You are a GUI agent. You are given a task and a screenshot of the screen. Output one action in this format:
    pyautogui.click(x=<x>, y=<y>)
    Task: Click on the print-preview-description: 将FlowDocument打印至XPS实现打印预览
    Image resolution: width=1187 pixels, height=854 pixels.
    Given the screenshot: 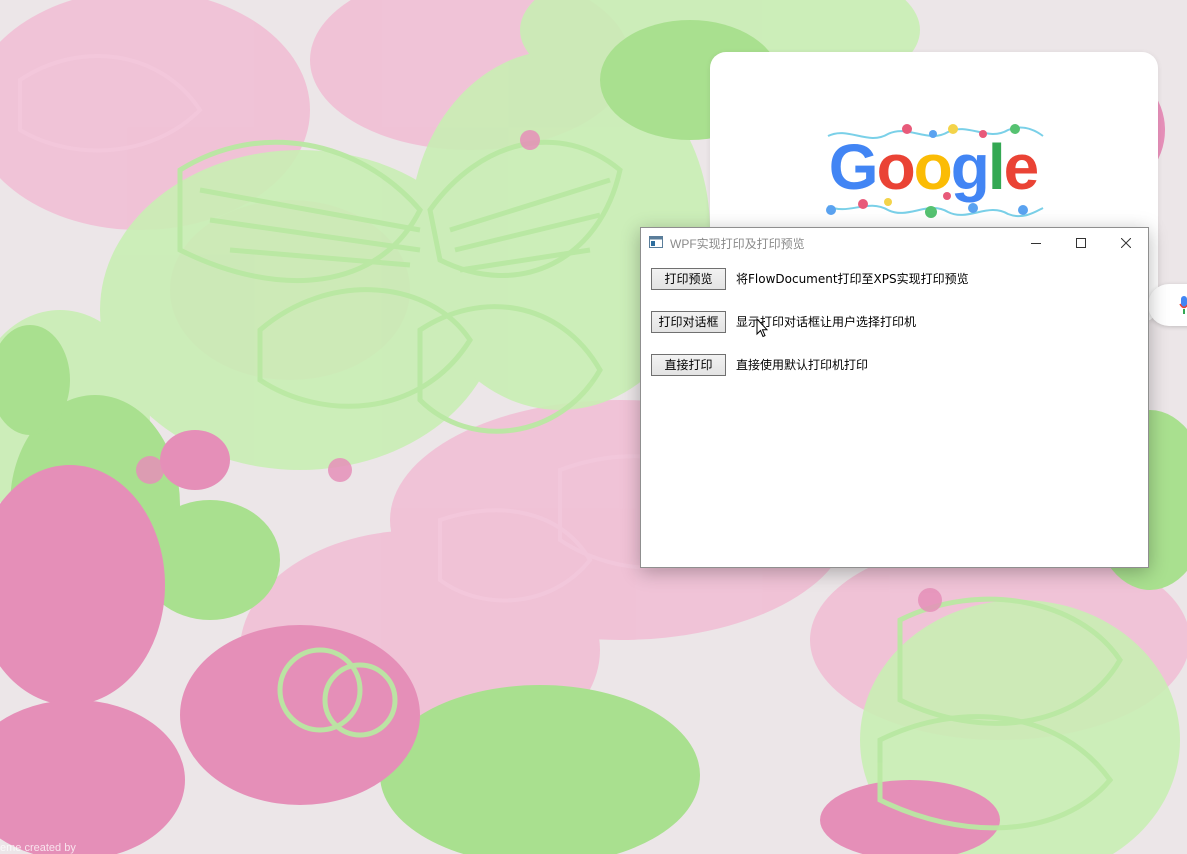 What is the action you would take?
    pyautogui.click(x=852, y=279)
    